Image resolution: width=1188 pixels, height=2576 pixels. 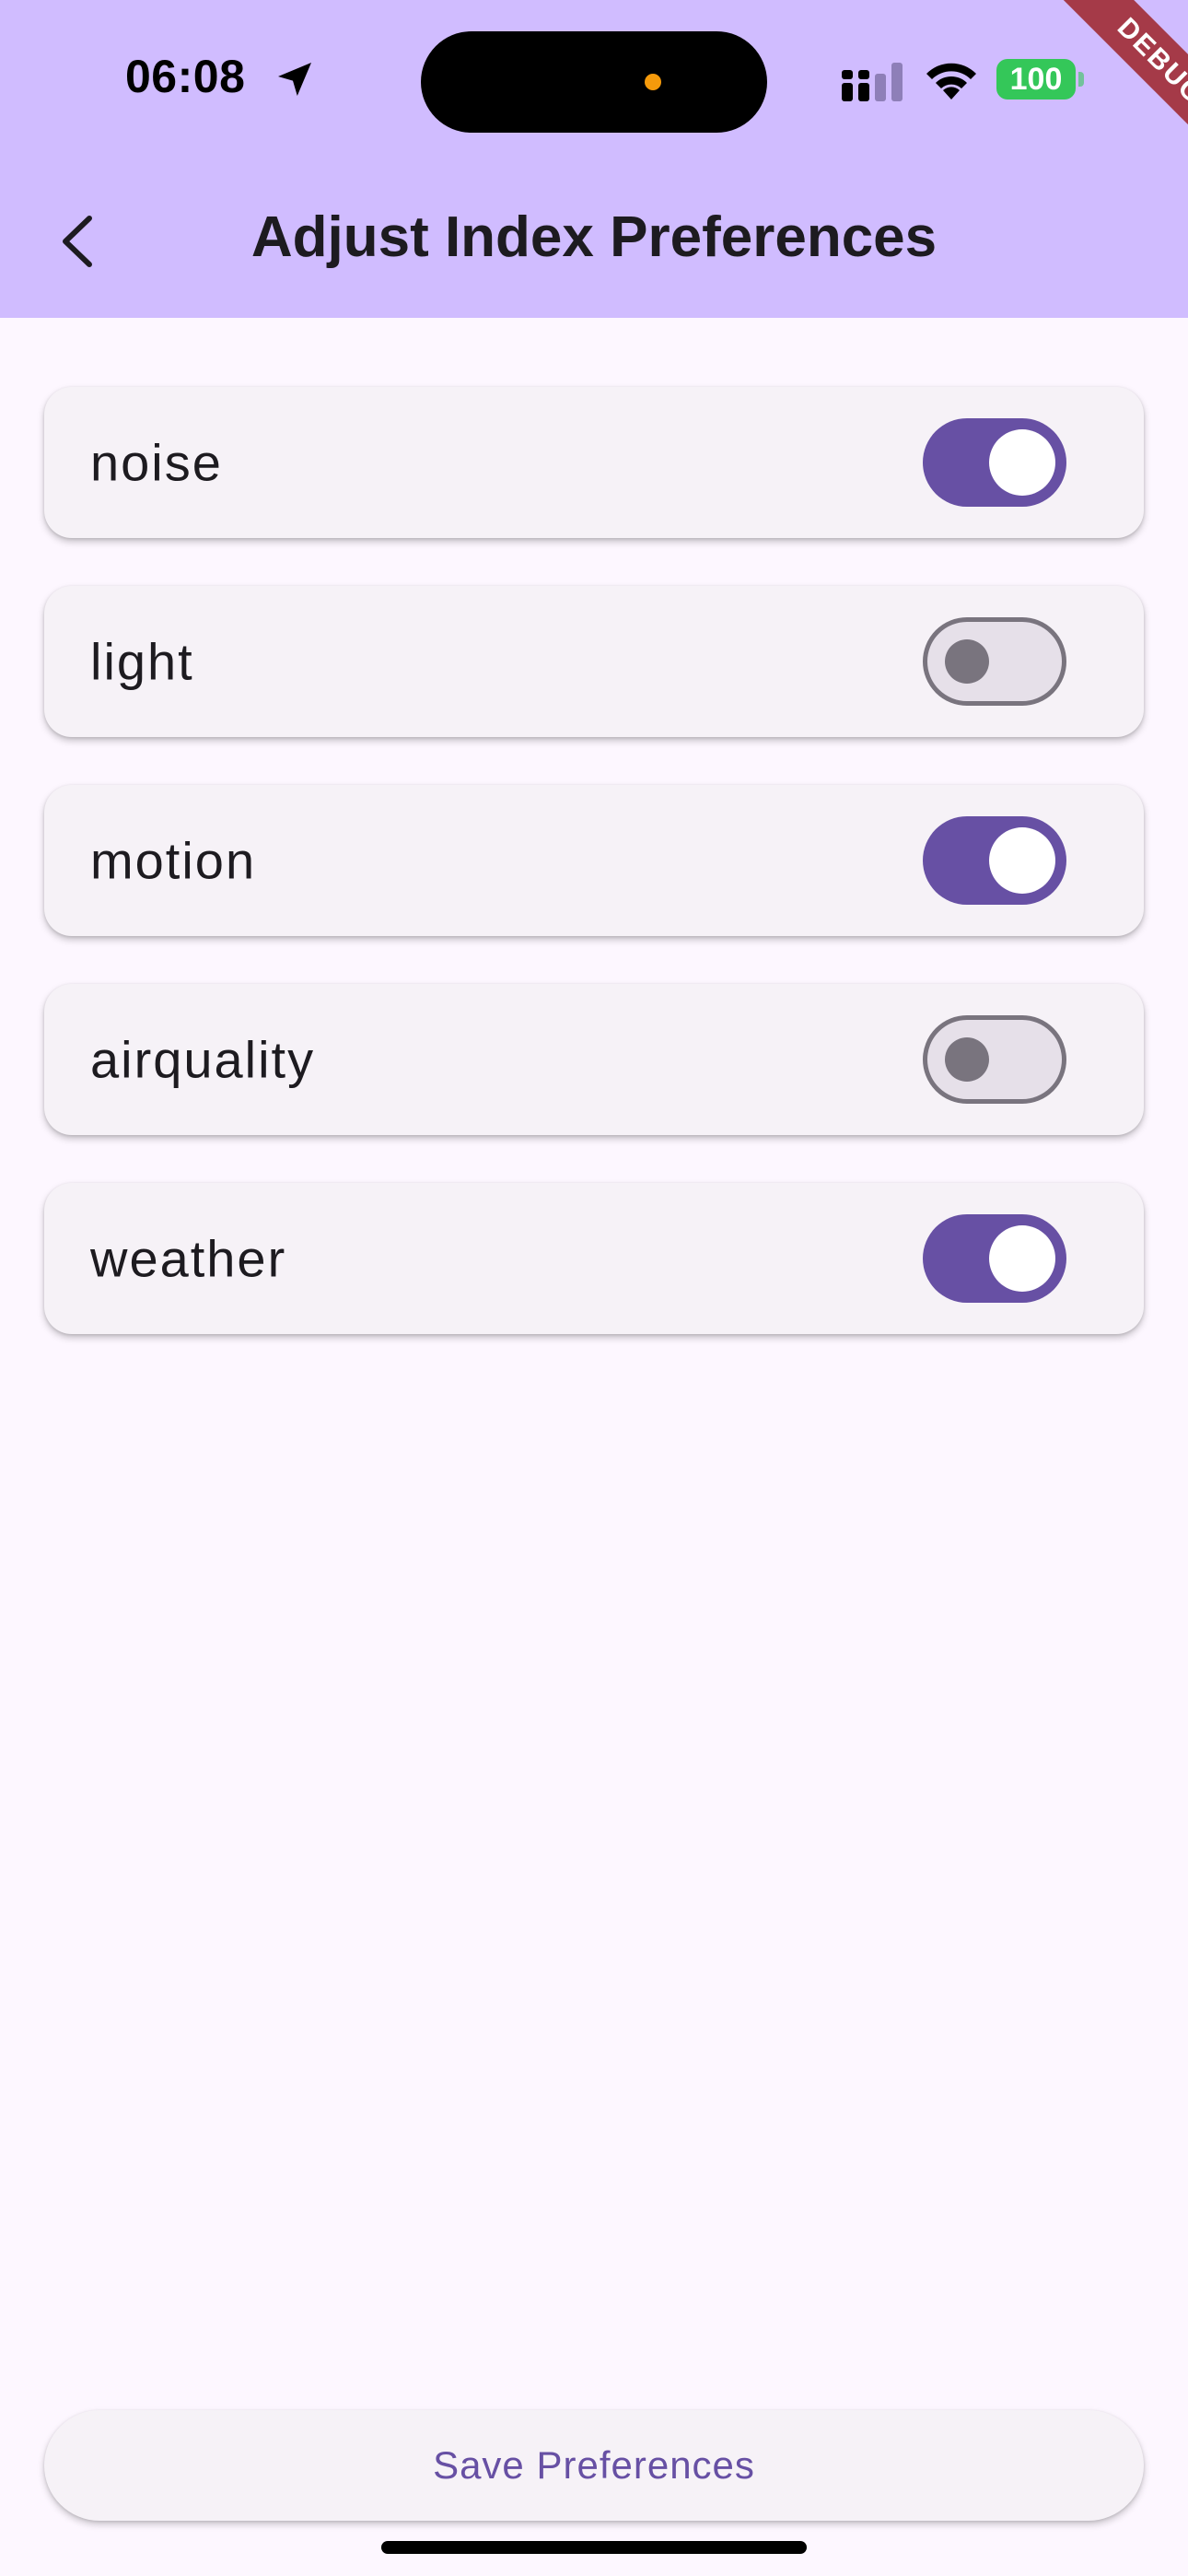 I want to click on save-button-label: Save Preferences, so click(x=594, y=2465).